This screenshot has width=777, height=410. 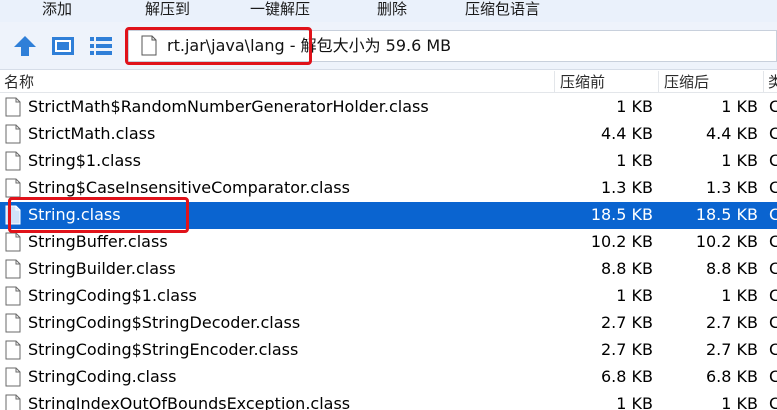 I want to click on file-size-after: 18.5 KB, so click(x=726, y=214).